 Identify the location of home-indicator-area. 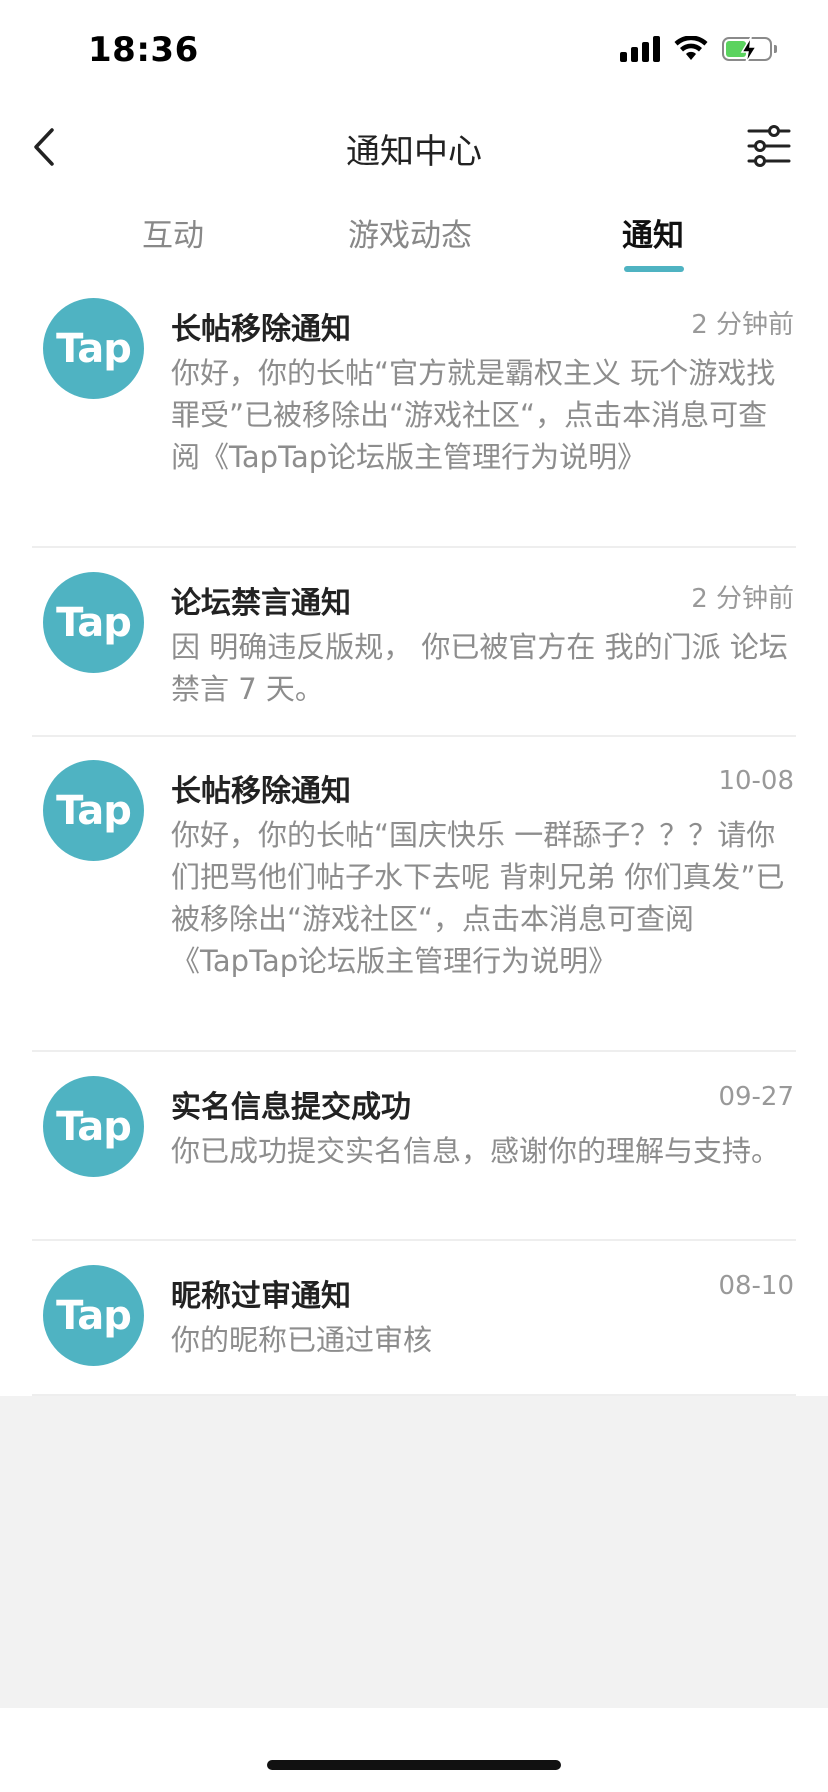
(414, 1750).